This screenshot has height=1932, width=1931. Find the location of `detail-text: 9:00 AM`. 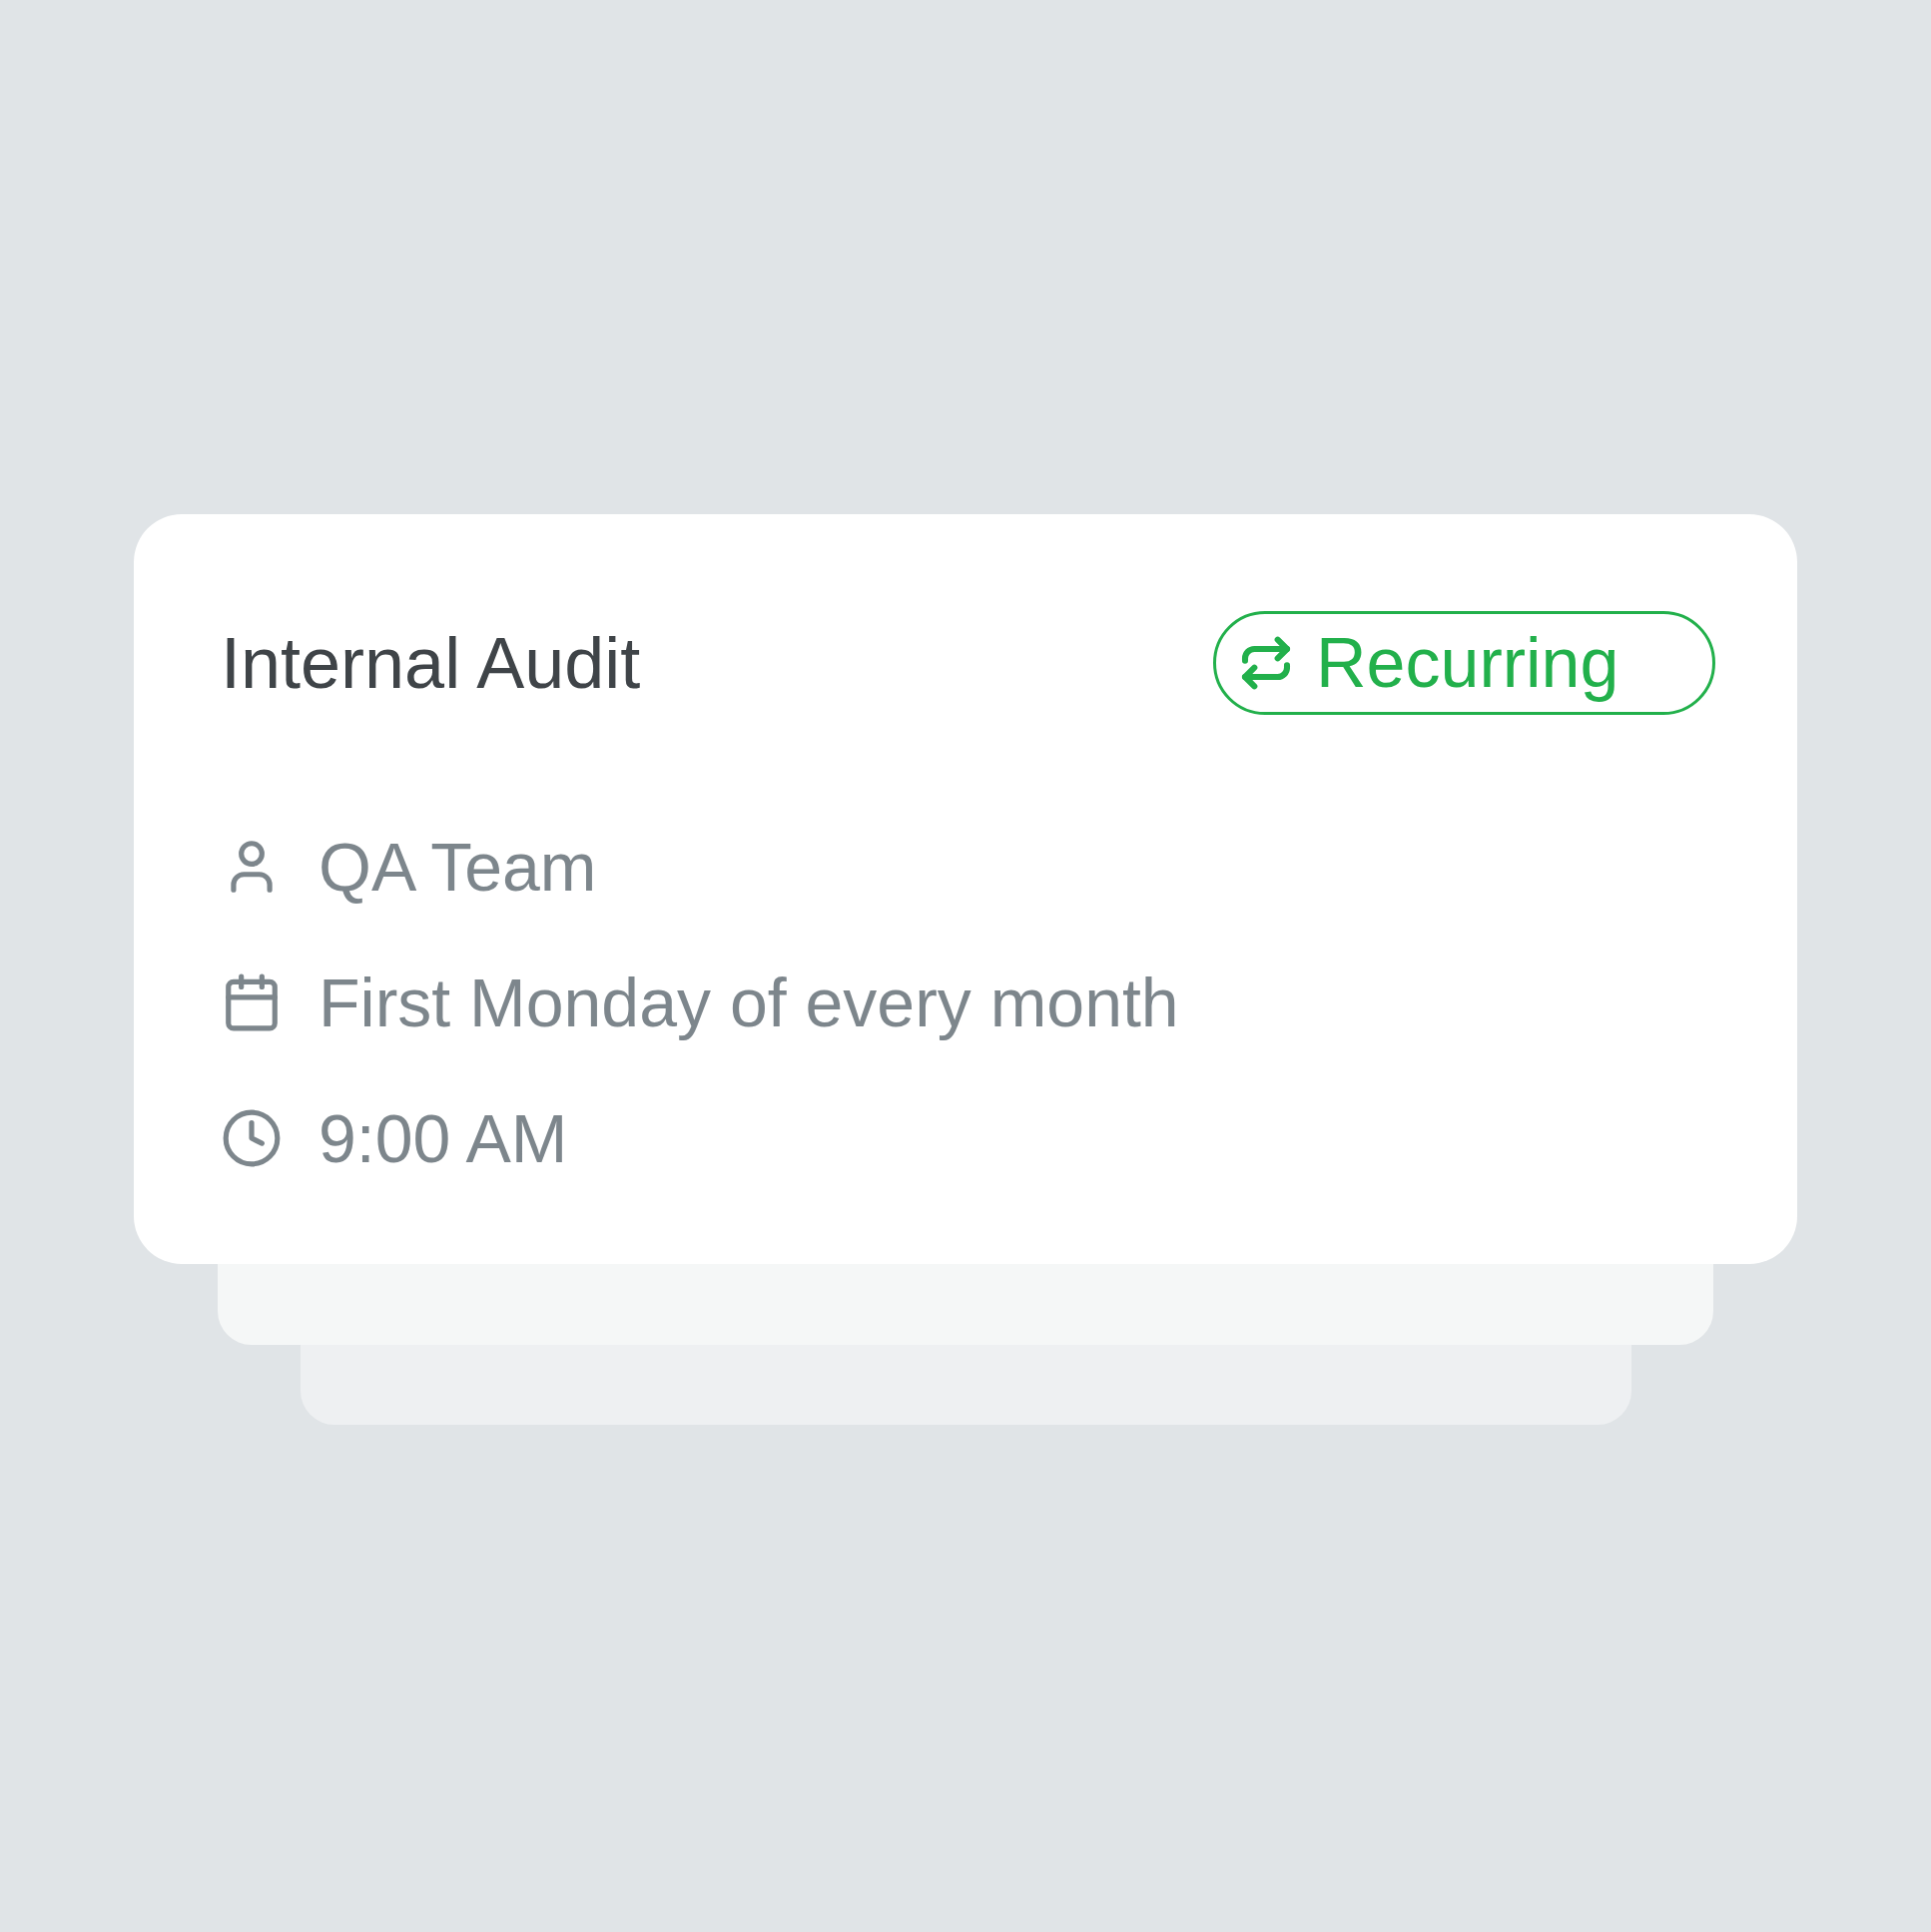

detail-text: 9:00 AM is located at coordinates (443, 1138).